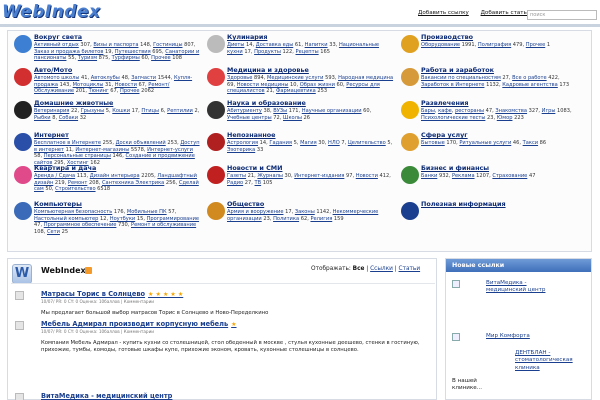 The image size is (600, 400). What do you see at coordinates (452, 85) in the screenshot?
I see `subcategory-link: Заработок в Интернете` at bounding box center [452, 85].